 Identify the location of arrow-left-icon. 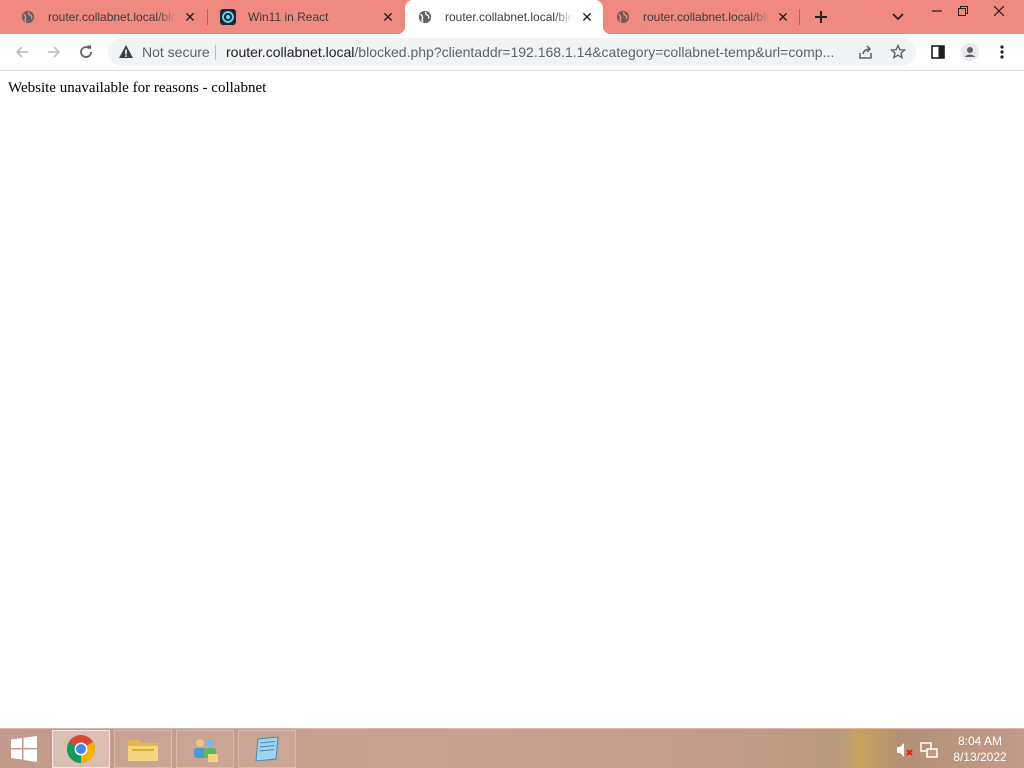
(21, 52).